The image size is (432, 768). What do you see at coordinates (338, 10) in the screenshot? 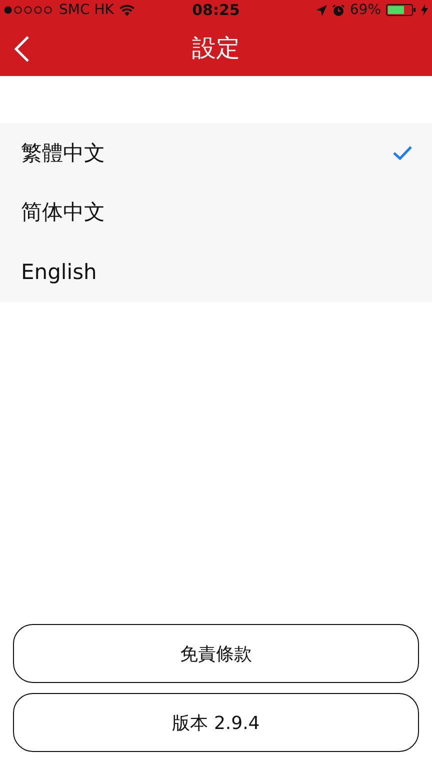
I see `alarm-clock-icon` at bounding box center [338, 10].